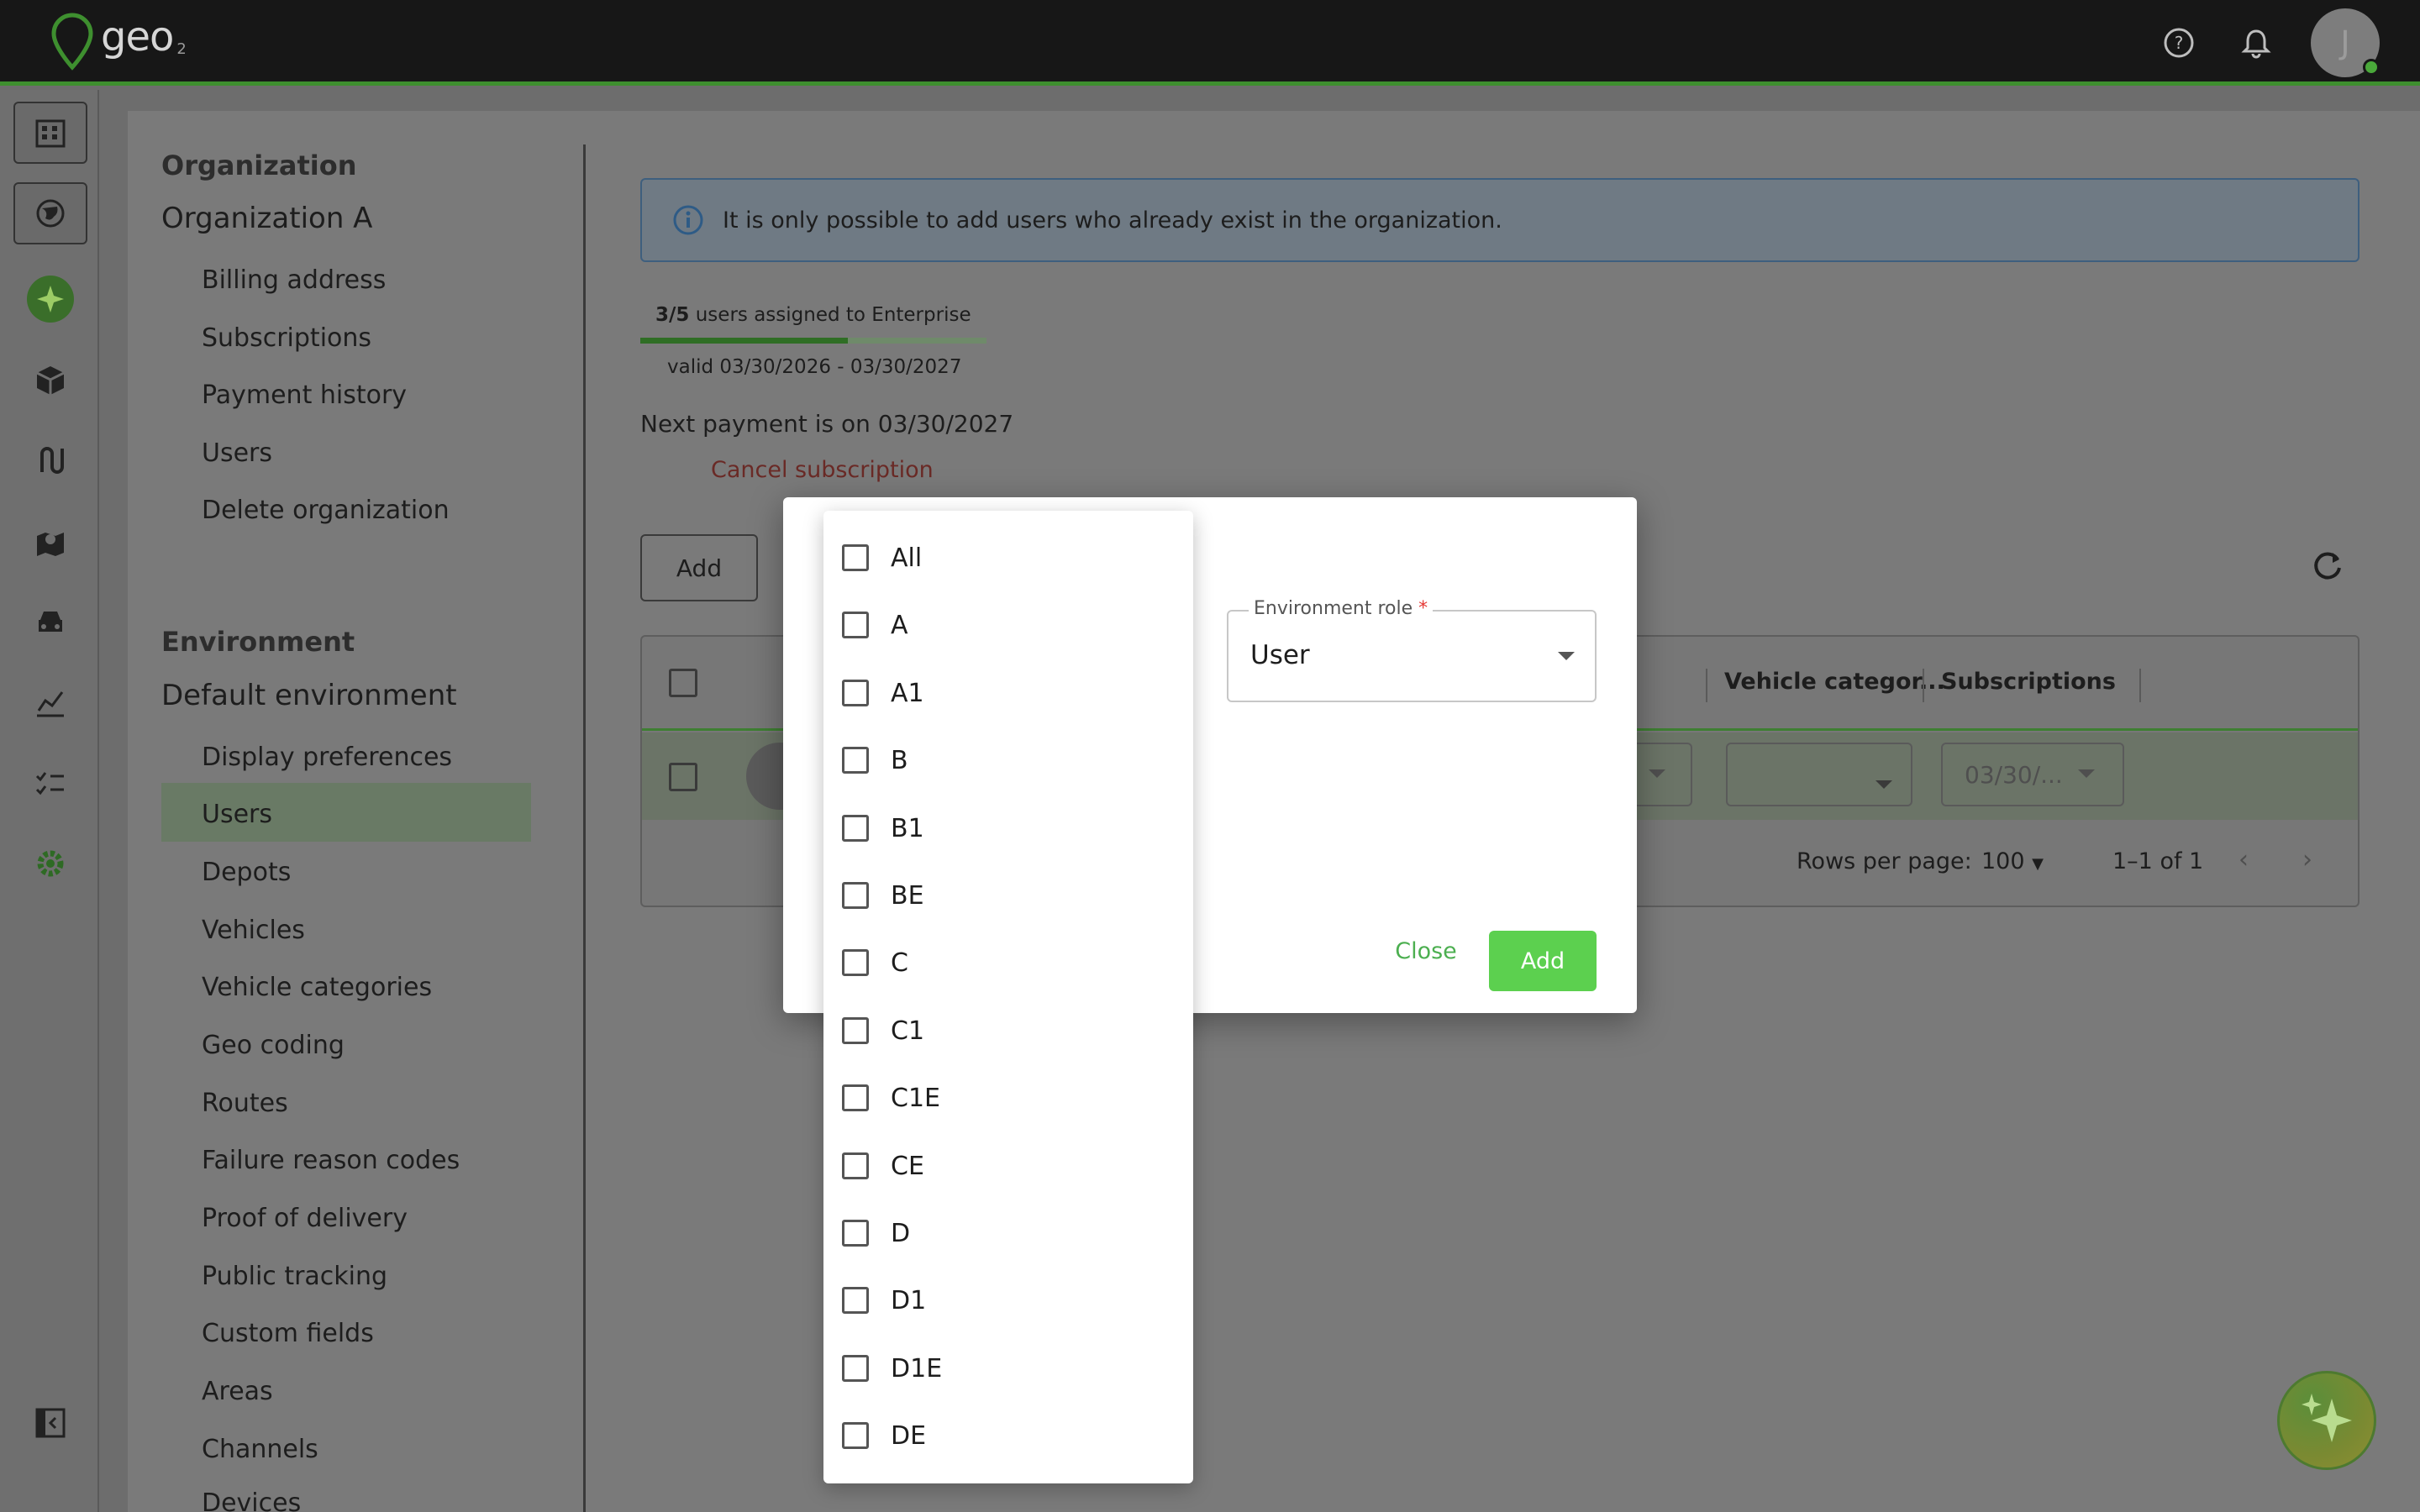  What do you see at coordinates (245, 1103) in the screenshot?
I see `nav-link-routes: Routes` at bounding box center [245, 1103].